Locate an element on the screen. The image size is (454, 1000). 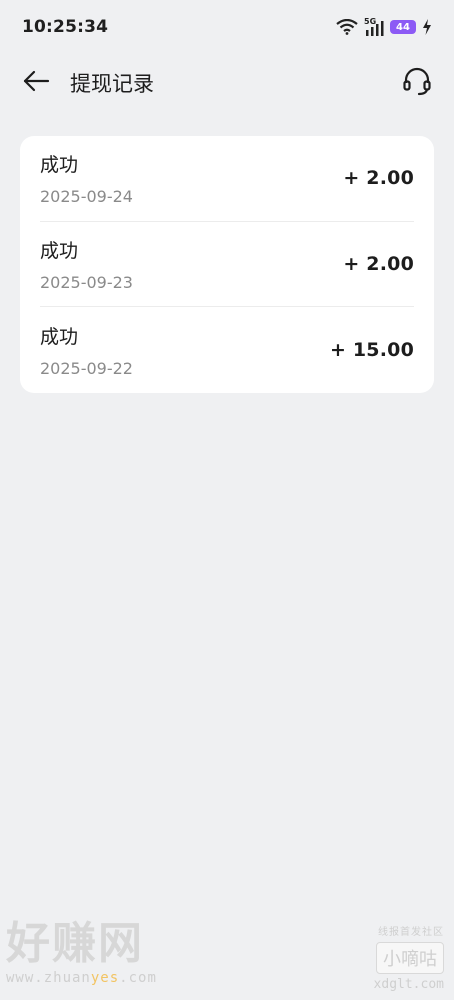
watermark-right-logo: 小嘀咕 is located at coordinates (410, 958).